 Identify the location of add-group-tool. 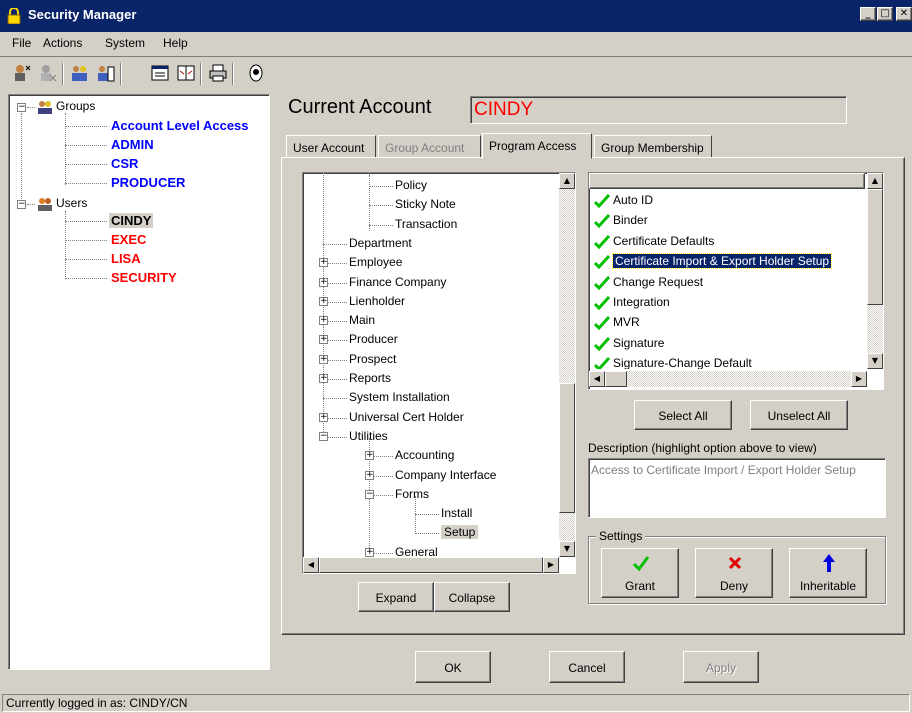
(80, 73).